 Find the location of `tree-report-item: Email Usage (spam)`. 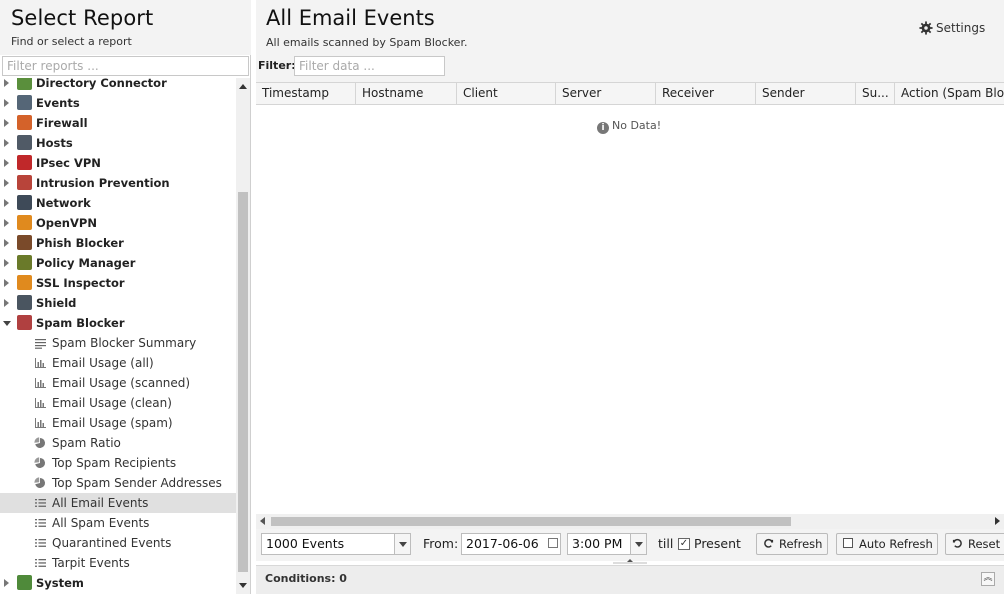

tree-report-item: Email Usage (spam) is located at coordinates (118, 423).